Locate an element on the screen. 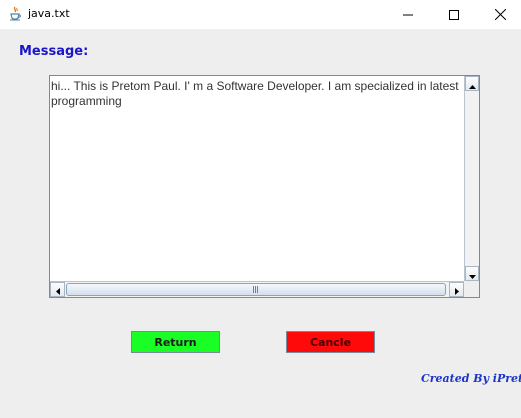 The width and height of the screenshot is (521, 418). message-line: programming is located at coordinates (86, 101).